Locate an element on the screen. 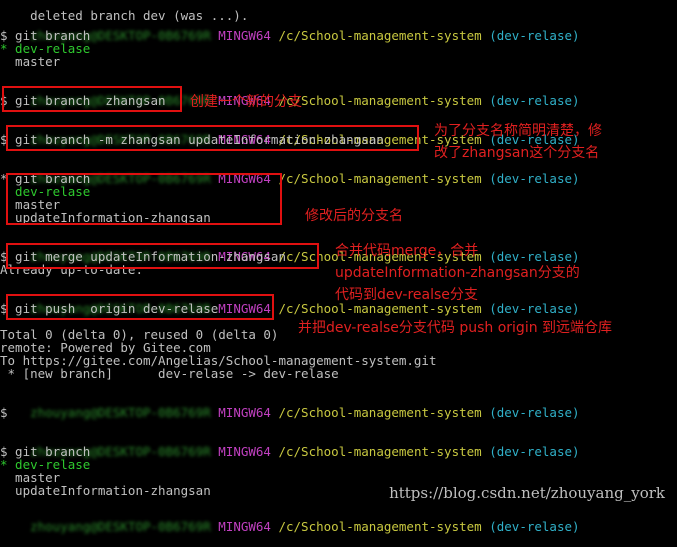 This screenshot has height=547, width=677. highlight-push-box is located at coordinates (140, 307).